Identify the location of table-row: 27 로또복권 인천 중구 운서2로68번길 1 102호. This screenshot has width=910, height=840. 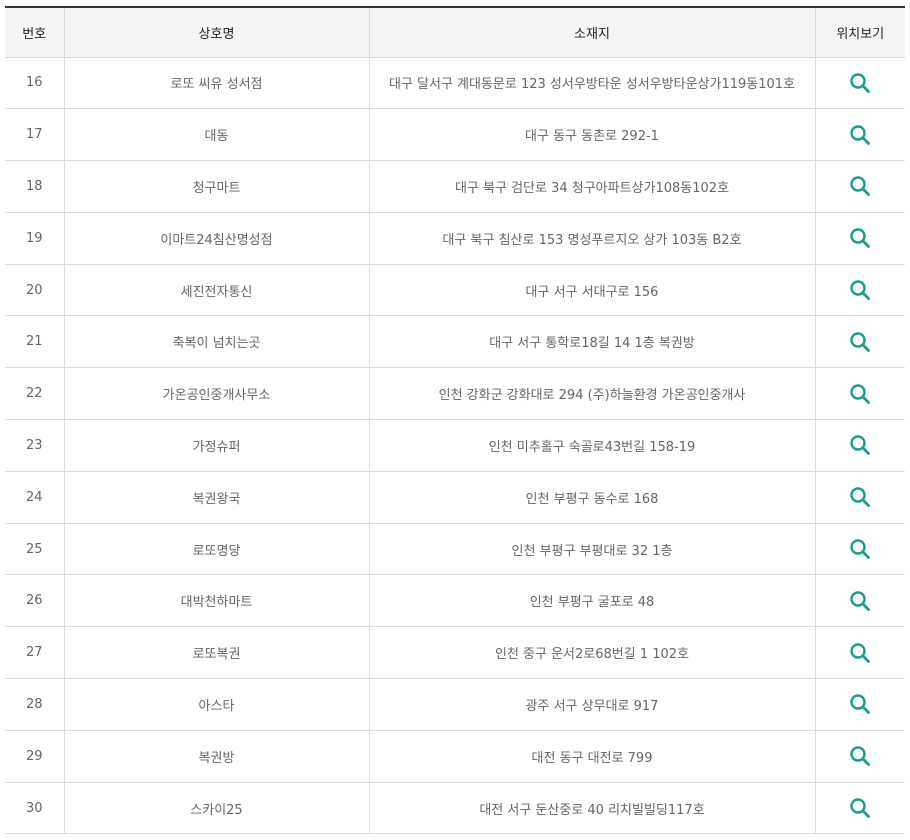
(455, 653).